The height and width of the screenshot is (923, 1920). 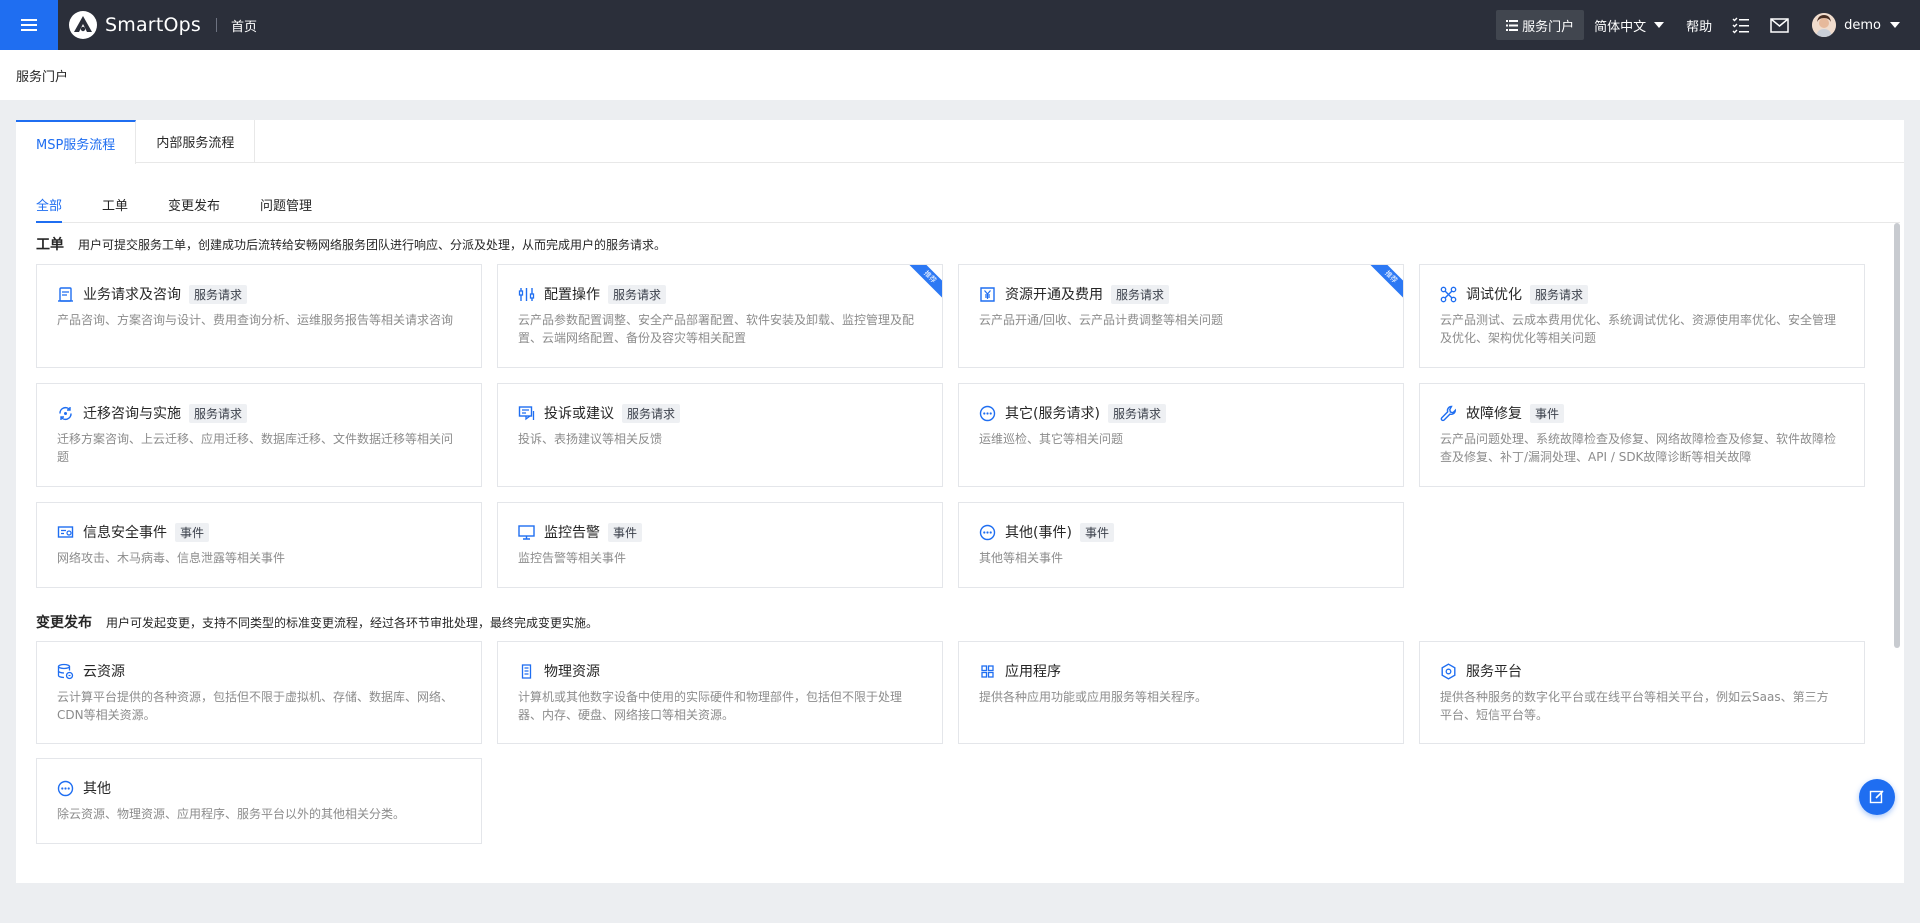 I want to click on tab-internal-service-flow: 内部服务流程, so click(x=196, y=141).